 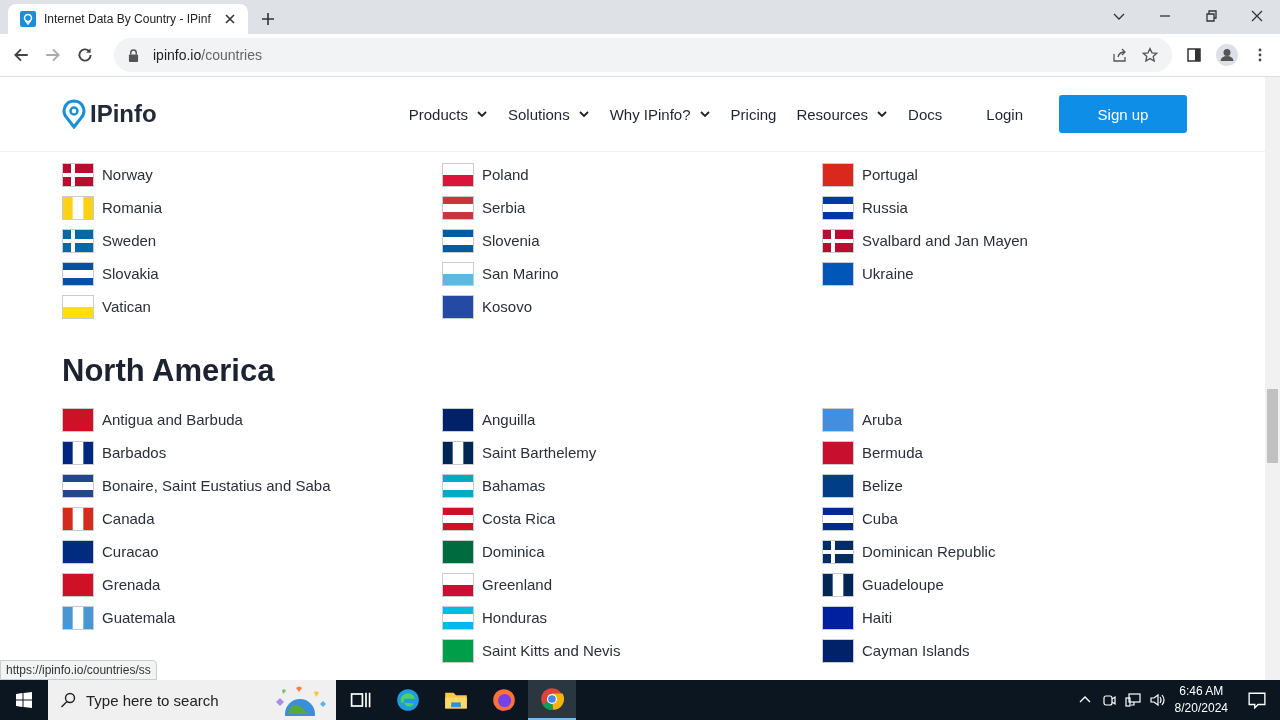 What do you see at coordinates (929, 551) in the screenshot?
I see `country-link: Dominican Republic` at bounding box center [929, 551].